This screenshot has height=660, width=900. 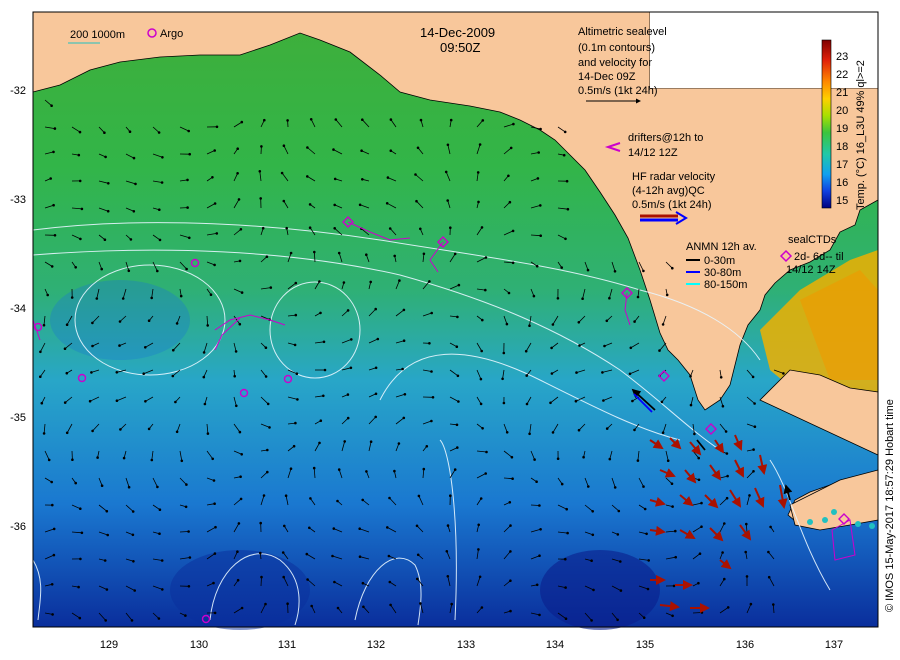 I want to click on lon-tick: 129, so click(x=109, y=645).